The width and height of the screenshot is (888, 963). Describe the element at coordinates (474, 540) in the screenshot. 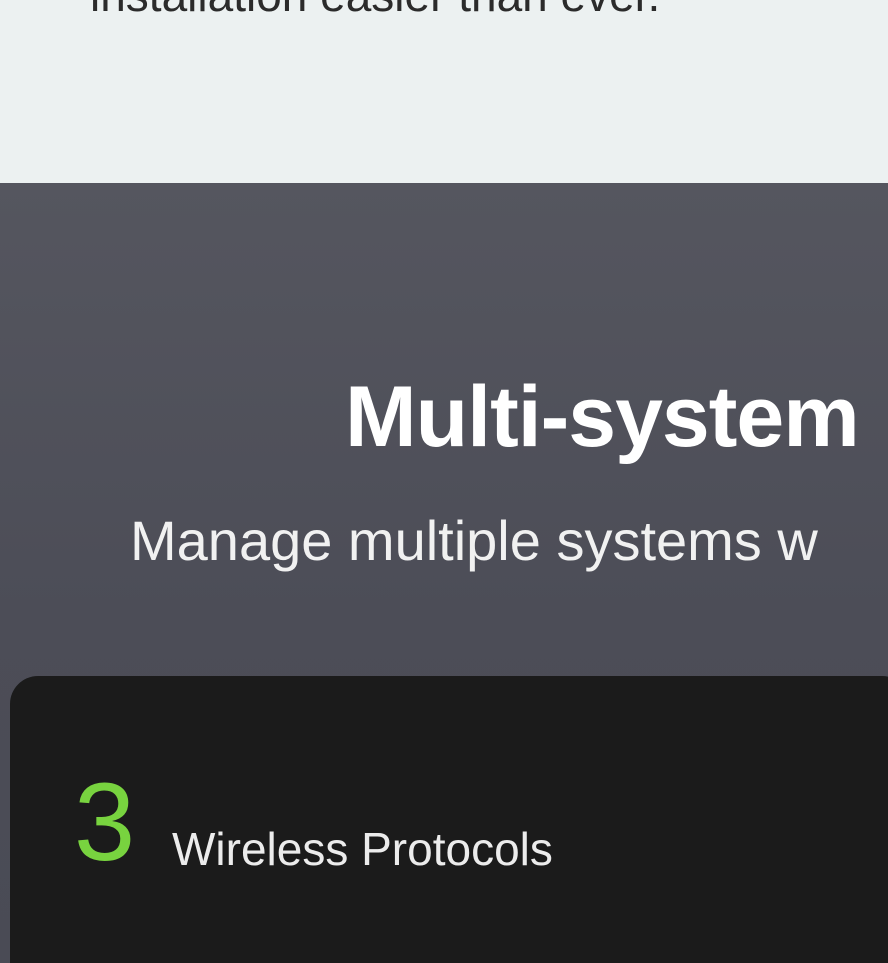

I see `section-subtitle: Manage multiple systems w` at that location.